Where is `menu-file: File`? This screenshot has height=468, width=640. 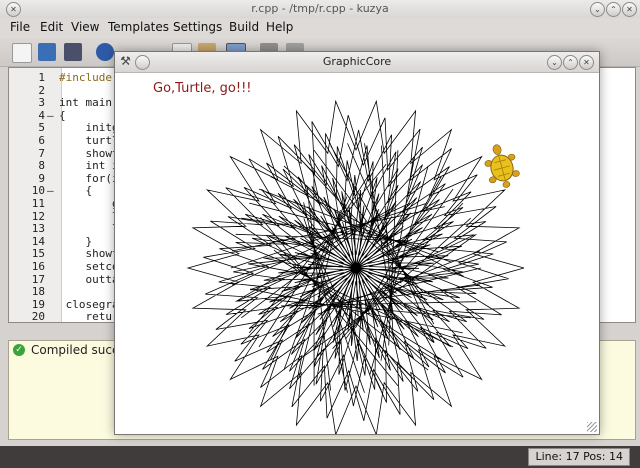
menu-file: File is located at coordinates (20, 27).